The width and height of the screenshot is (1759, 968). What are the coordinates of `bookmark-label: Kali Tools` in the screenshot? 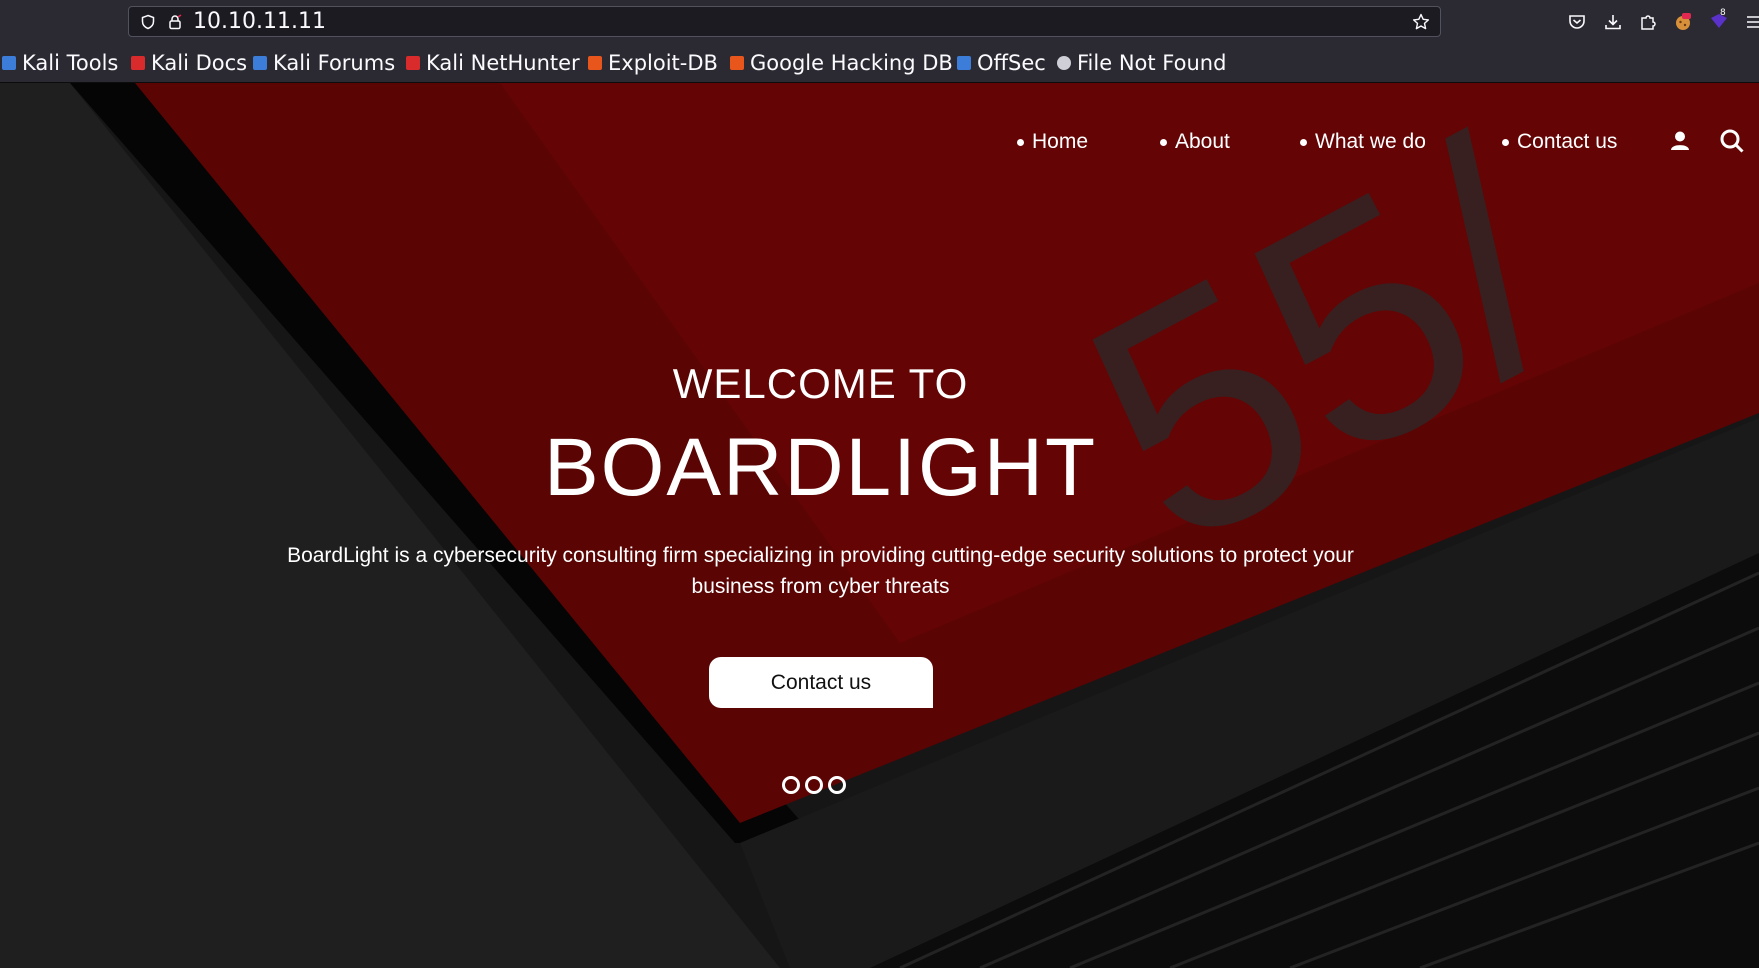 It's located at (70, 63).